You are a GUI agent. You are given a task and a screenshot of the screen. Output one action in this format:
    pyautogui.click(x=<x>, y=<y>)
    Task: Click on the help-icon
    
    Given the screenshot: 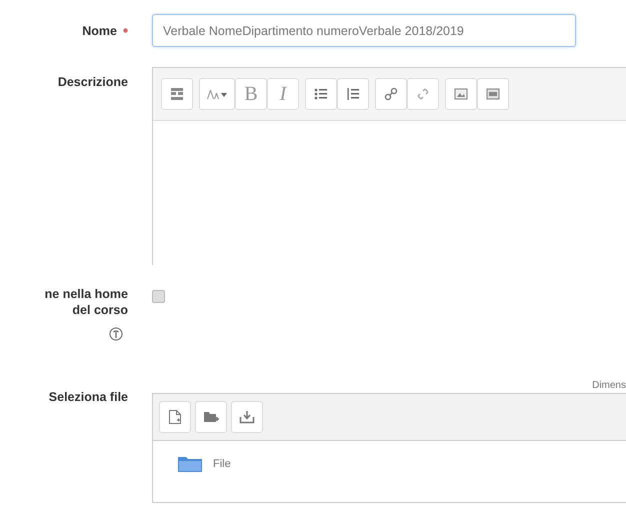 What is the action you would take?
    pyautogui.click(x=116, y=334)
    